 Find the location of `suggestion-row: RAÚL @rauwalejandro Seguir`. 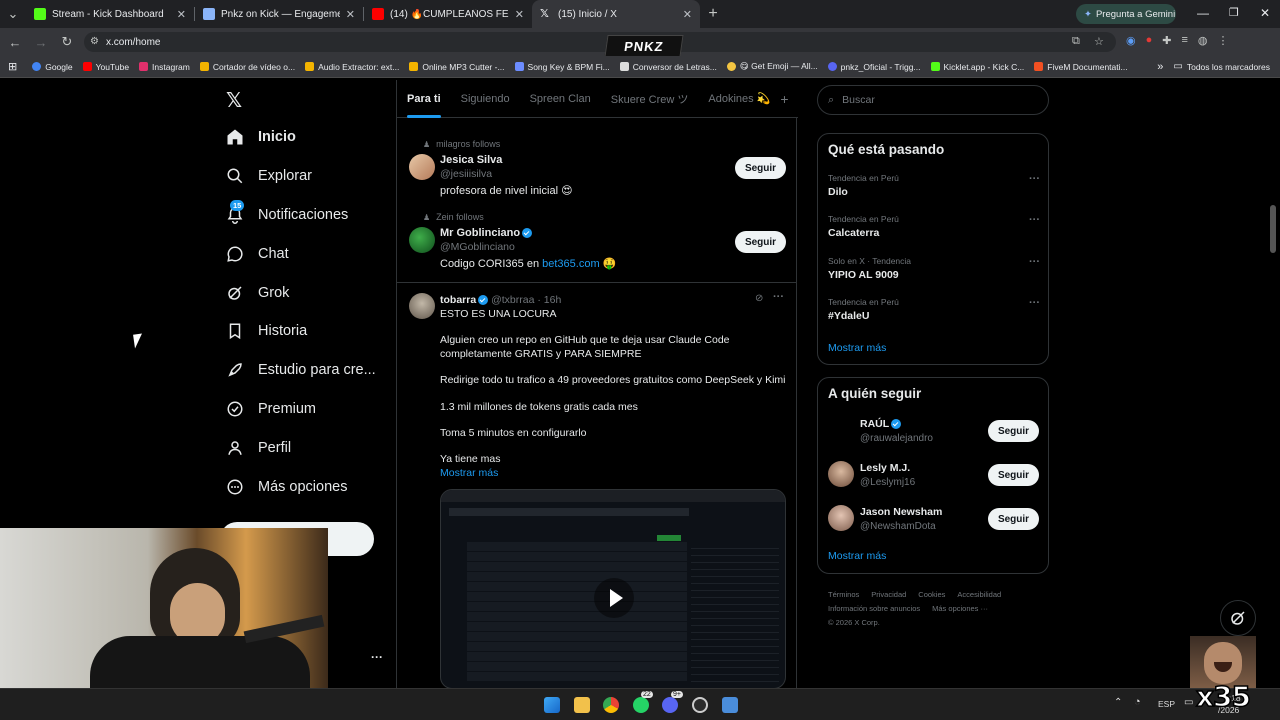

suggestion-row: RAÚL @rauwalejandro Seguir is located at coordinates (934, 435).